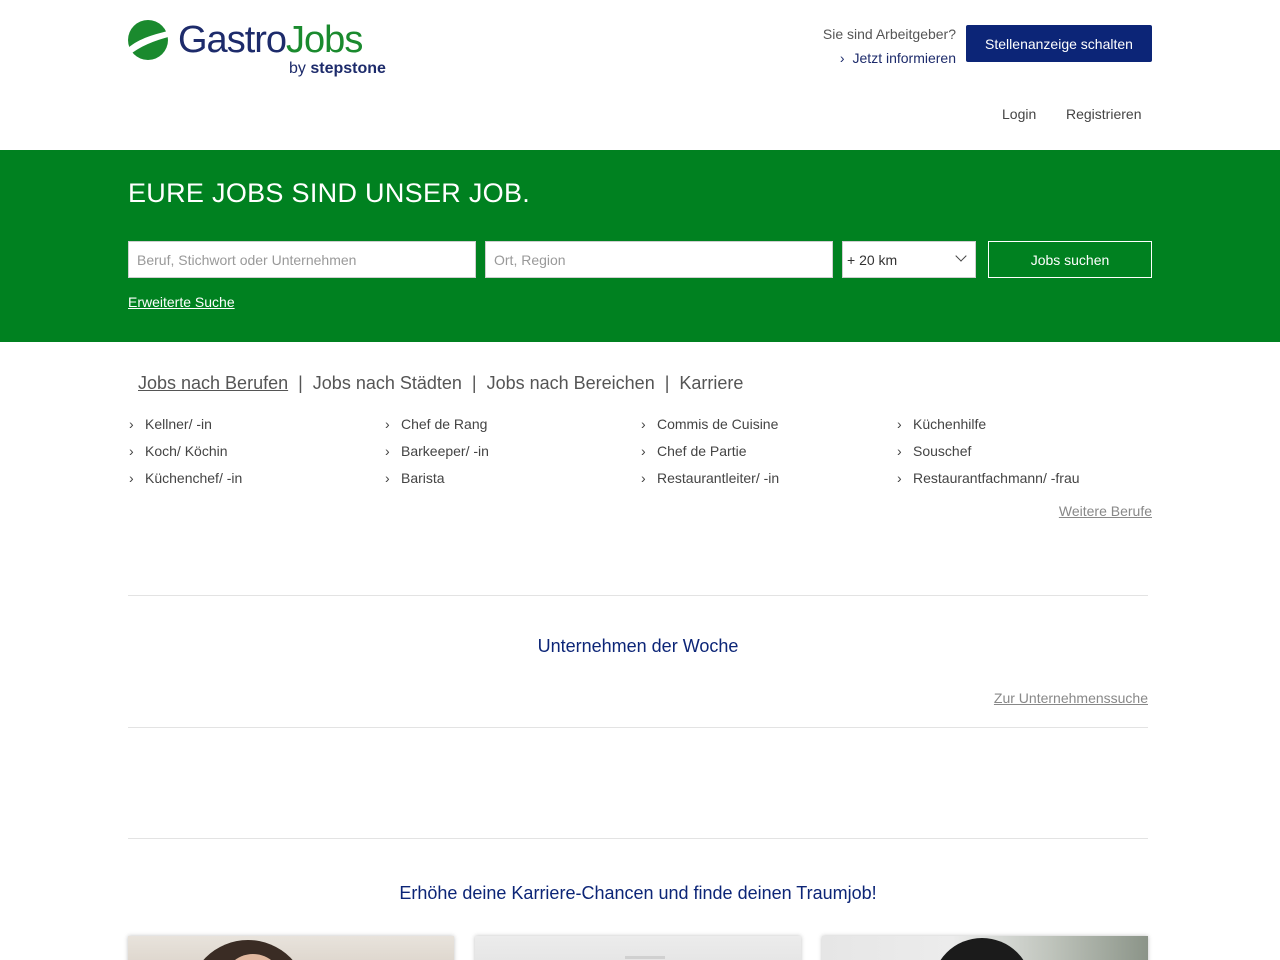 This screenshot has height=960, width=1280. What do you see at coordinates (302, 259) in the screenshot?
I see `keyword-search-input` at bounding box center [302, 259].